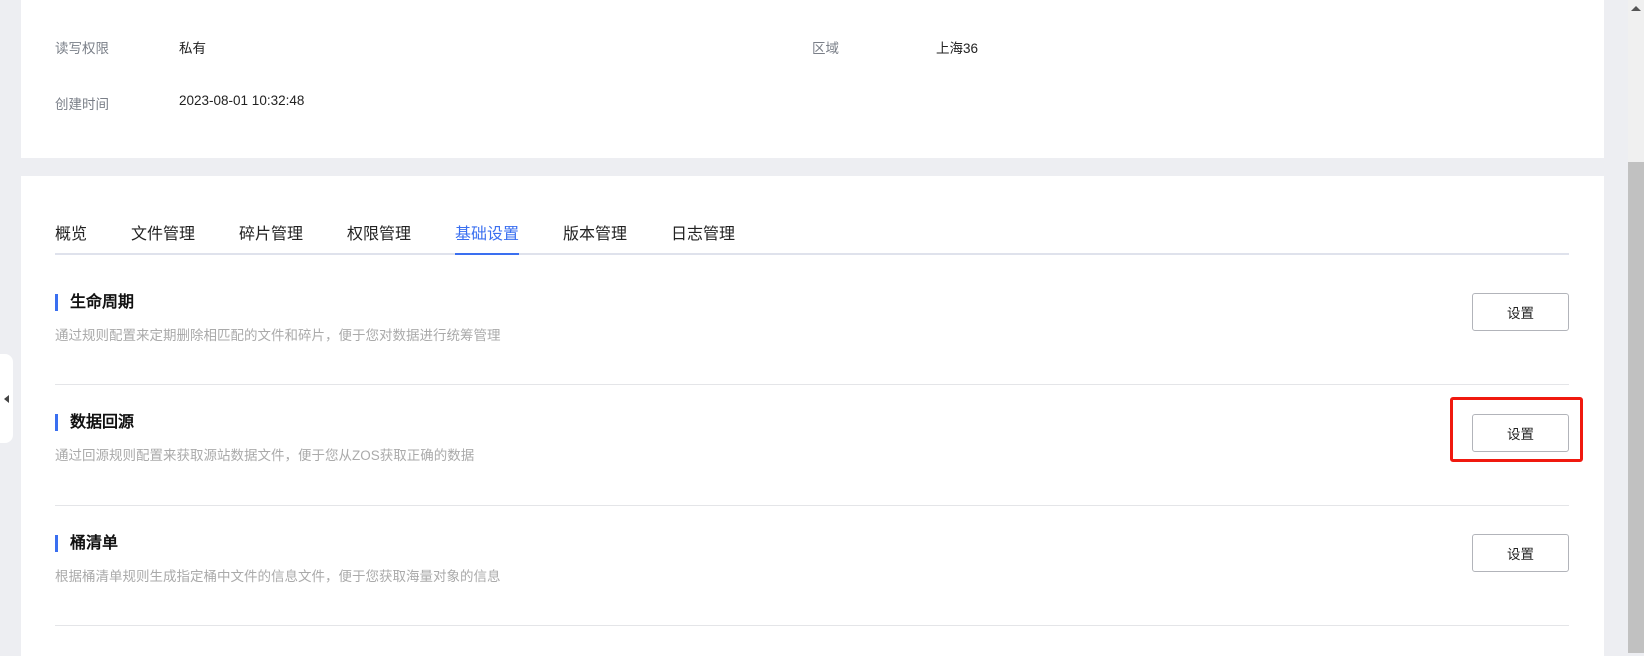  I want to click on sidebar-collapse-toggle, so click(6, 398).